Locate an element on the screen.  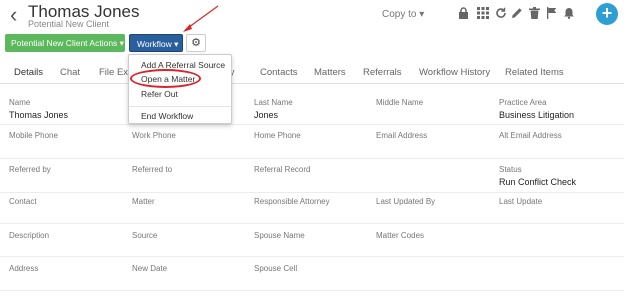
potential-new-client-actions-button: Potential New Client Actions ▾ is located at coordinates (65, 43).